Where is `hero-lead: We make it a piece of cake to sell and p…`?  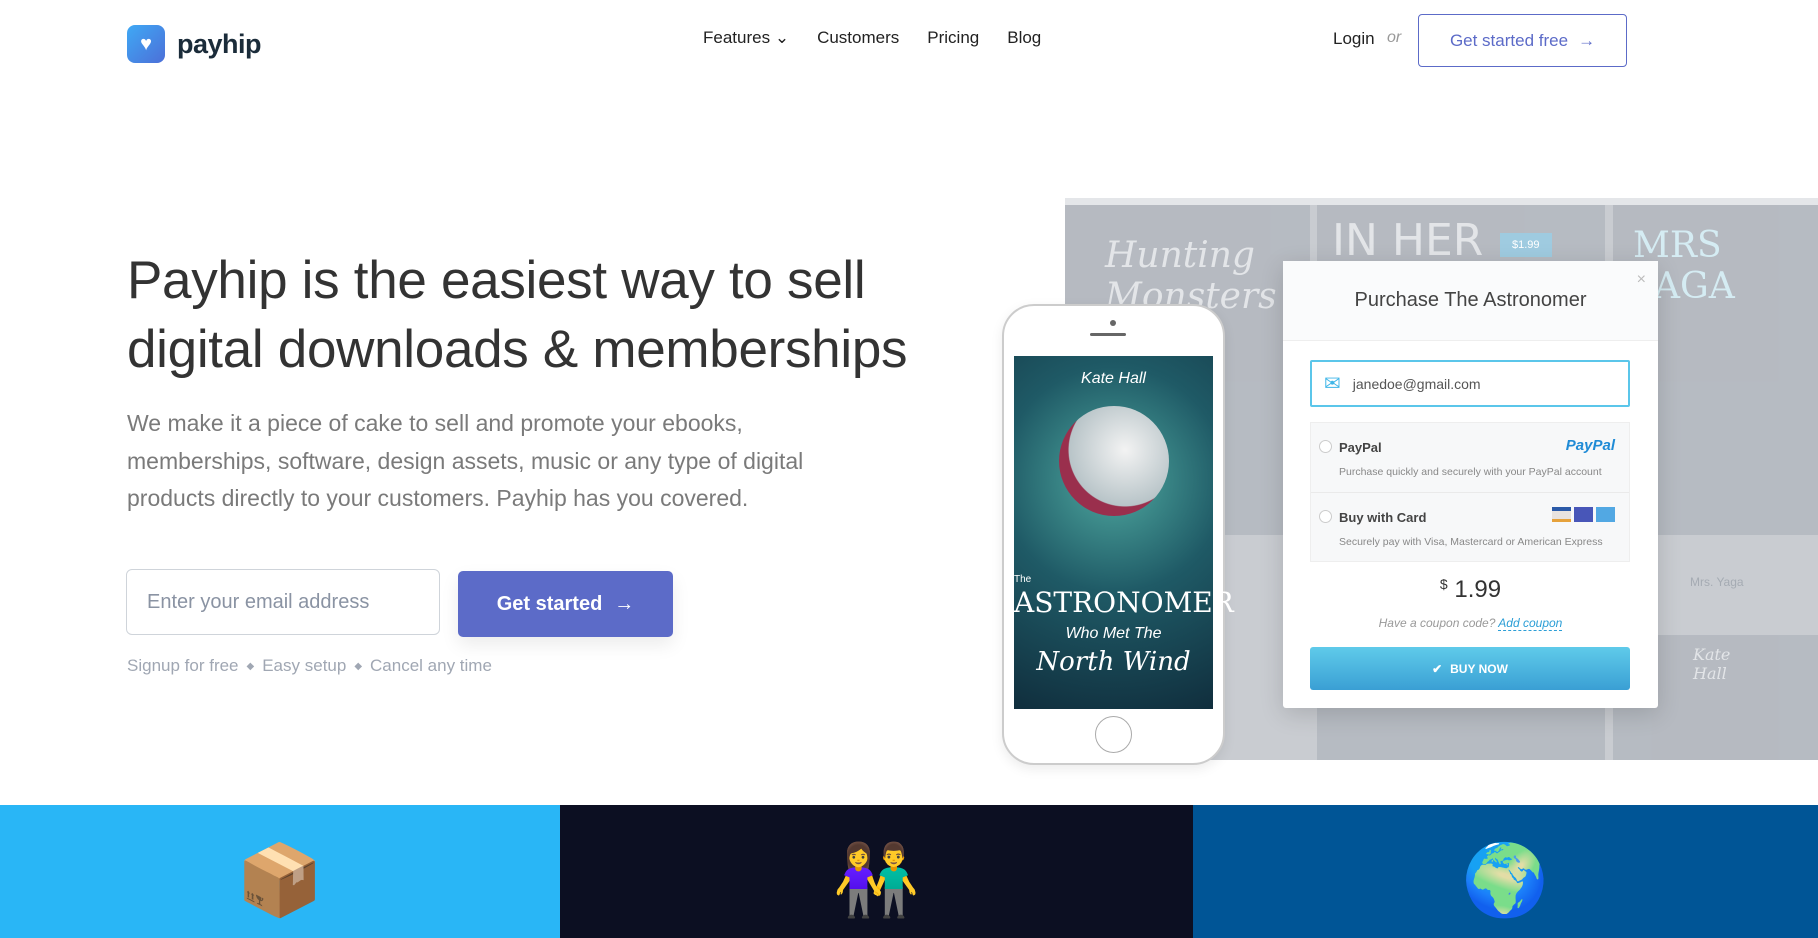 hero-lead: We make it a piece of cake to sell and p… is located at coordinates (465, 460).